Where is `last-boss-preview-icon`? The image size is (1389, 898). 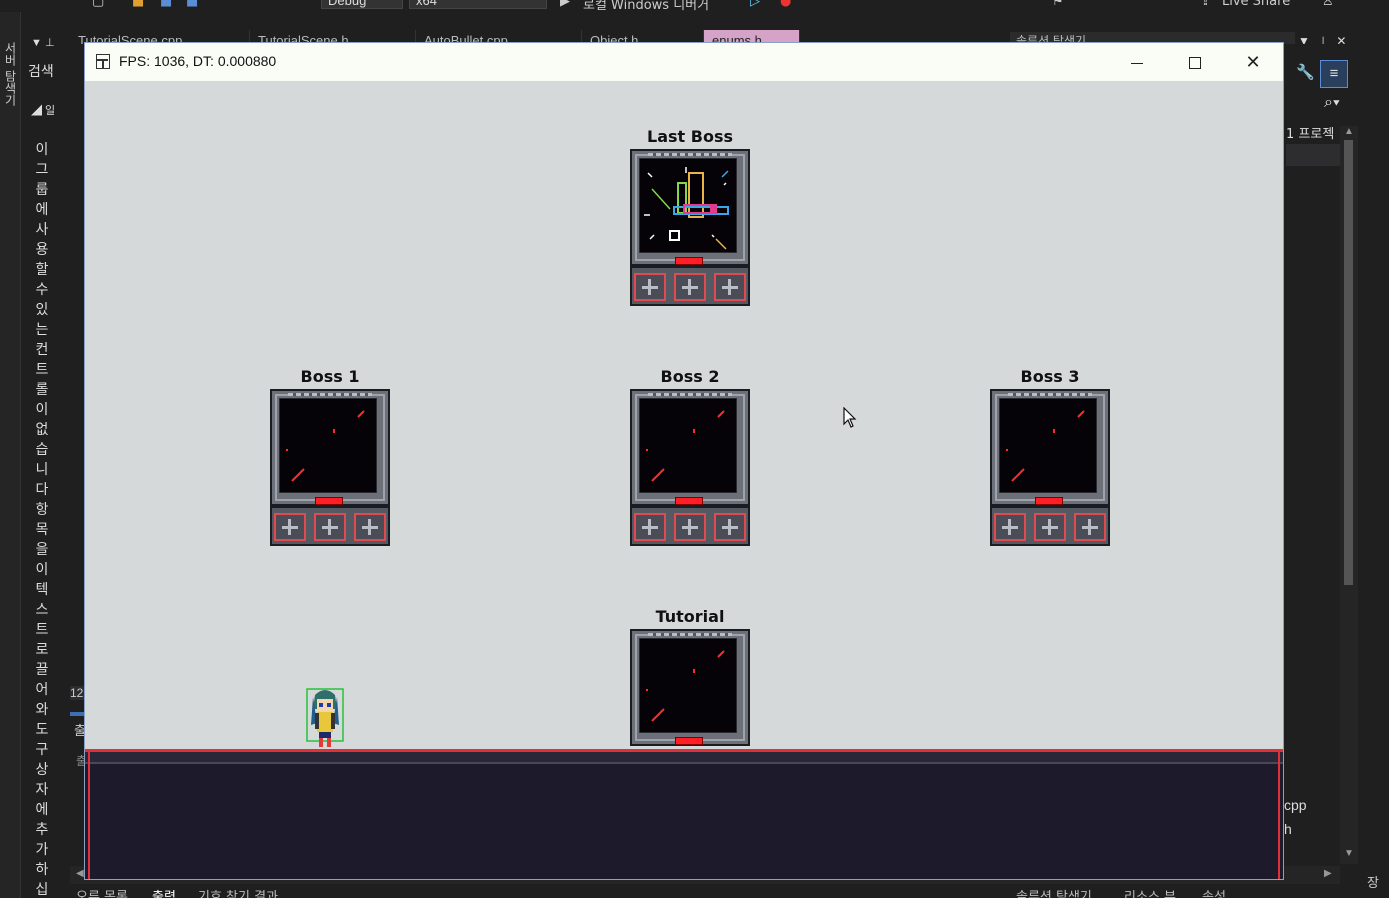
last-boss-preview-icon is located at coordinates (686, 208).